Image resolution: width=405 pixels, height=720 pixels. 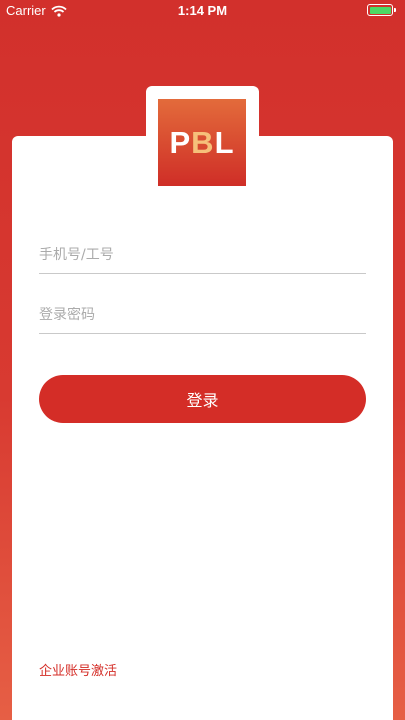 I want to click on logo-letter-b: B, so click(x=203, y=142).